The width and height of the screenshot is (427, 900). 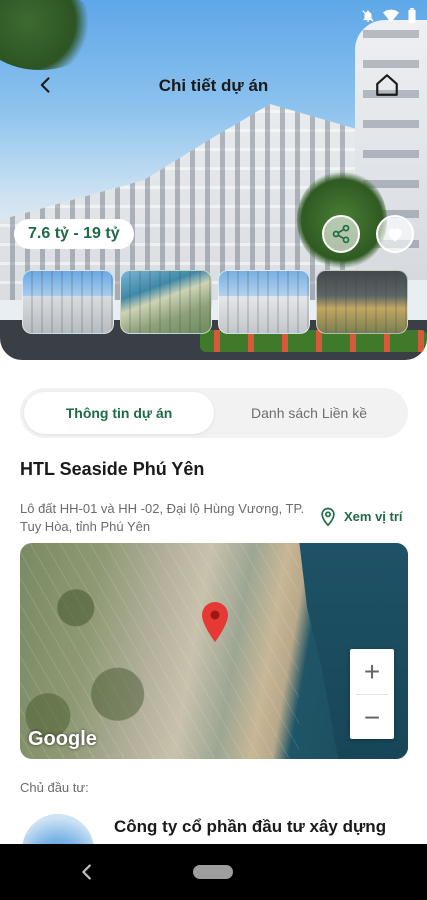 I want to click on battery-icon, so click(x=412, y=16).